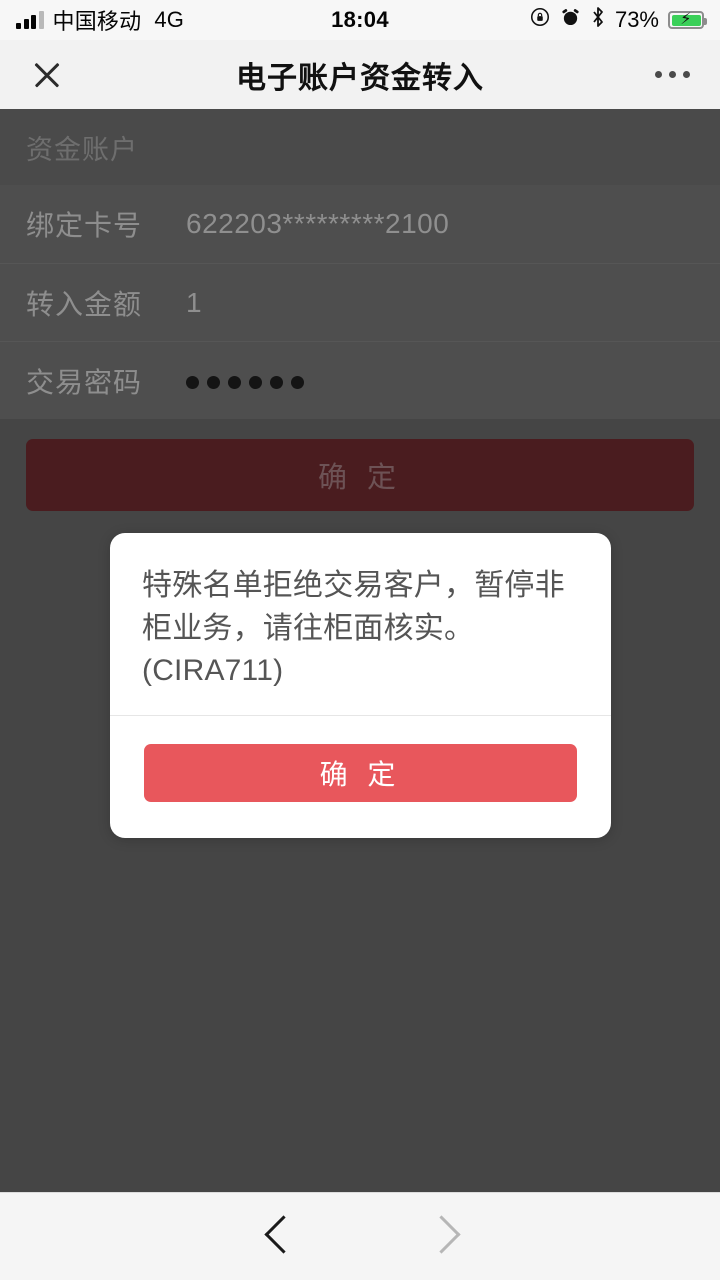 The width and height of the screenshot is (720, 1280). Describe the element at coordinates (360, 147) in the screenshot. I see `section-header: 资金账户` at that location.